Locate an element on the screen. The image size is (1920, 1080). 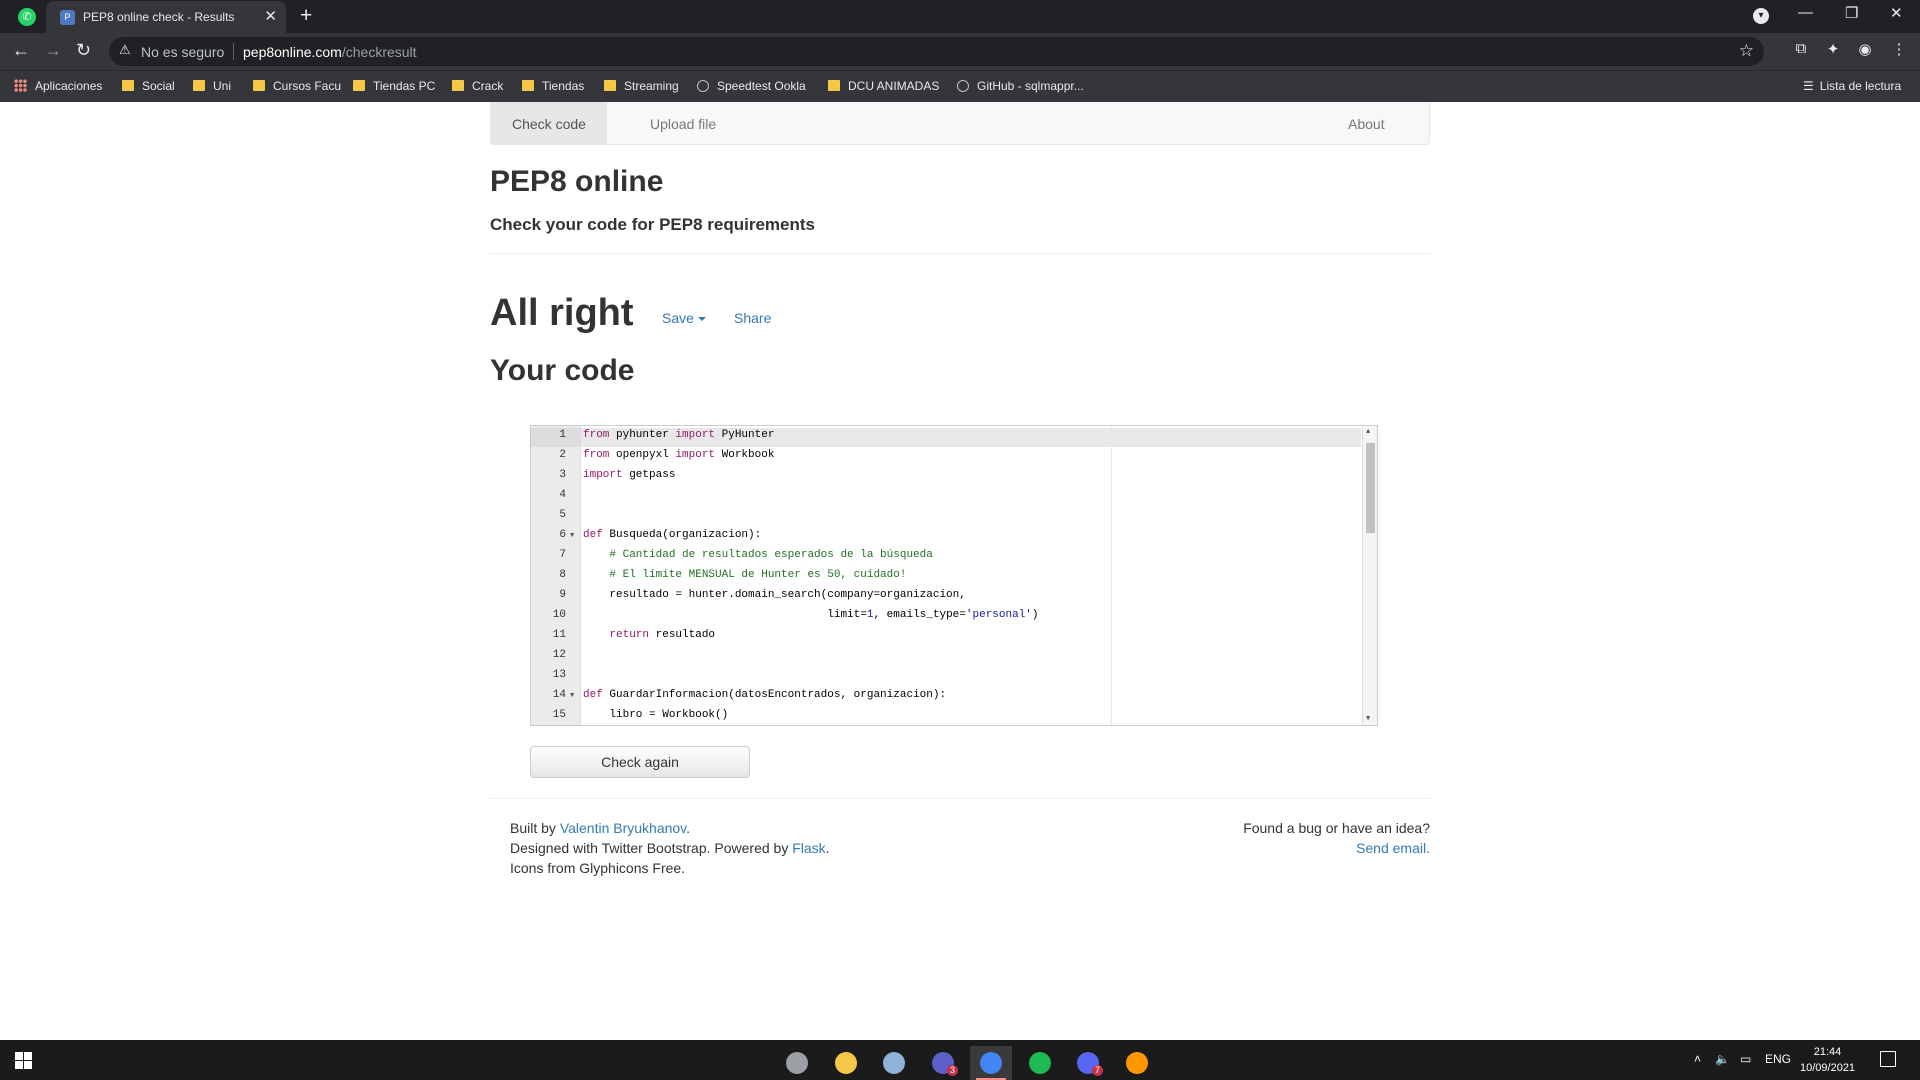
flask-link: Flask is located at coordinates (808, 848).